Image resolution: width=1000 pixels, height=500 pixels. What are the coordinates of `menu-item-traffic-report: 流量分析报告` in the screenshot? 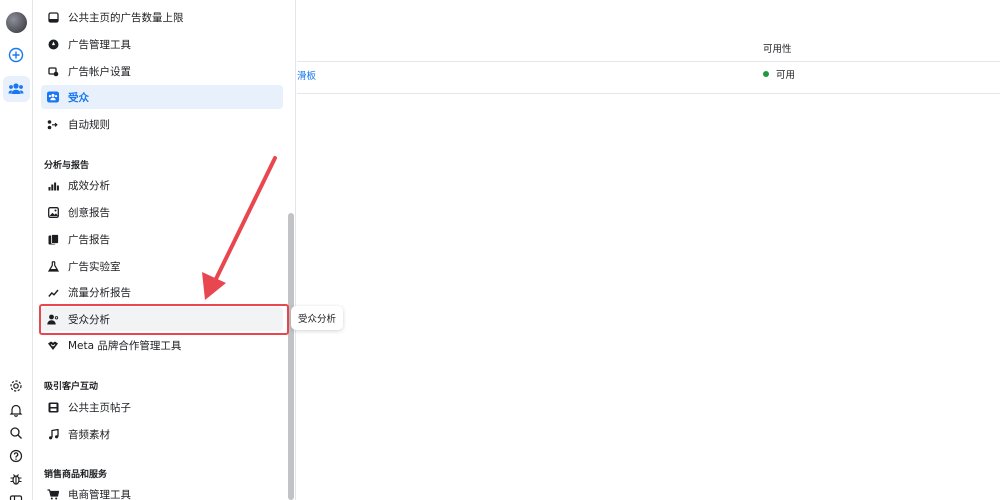 It's located at (162, 292).